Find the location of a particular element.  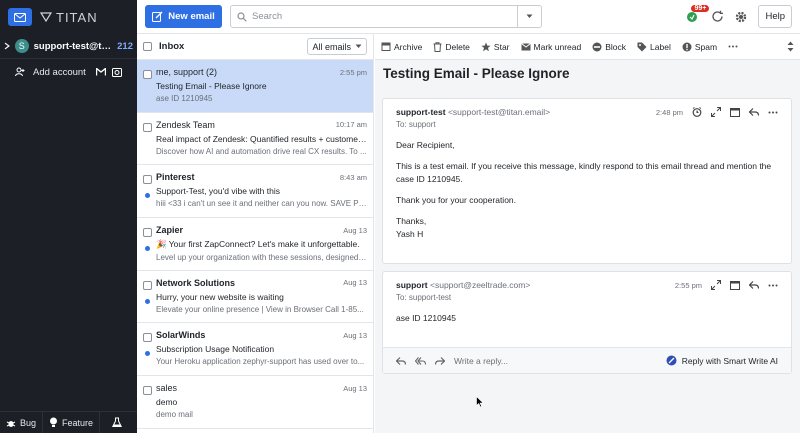

notification-badge: 99+ is located at coordinates (700, 8).